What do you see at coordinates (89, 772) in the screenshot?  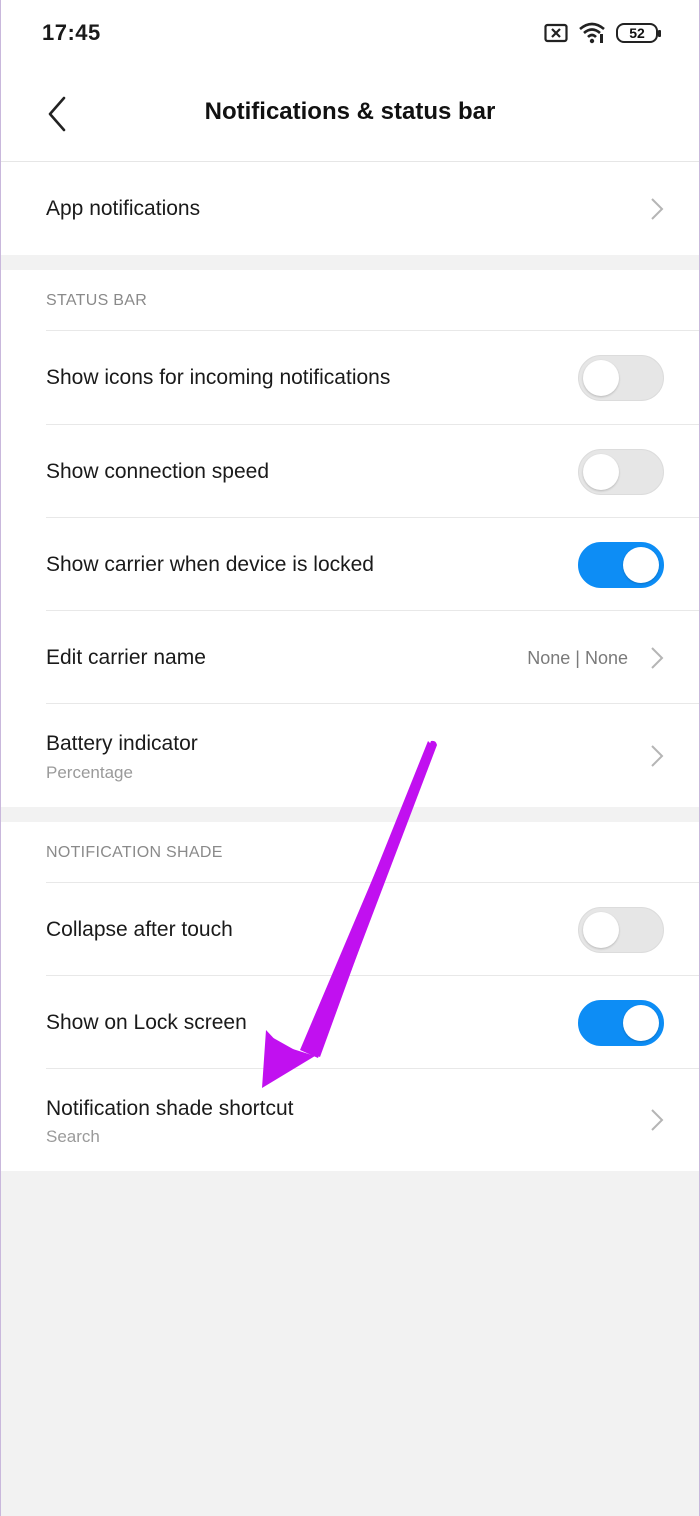 I see `row-sublabel: Percentage` at bounding box center [89, 772].